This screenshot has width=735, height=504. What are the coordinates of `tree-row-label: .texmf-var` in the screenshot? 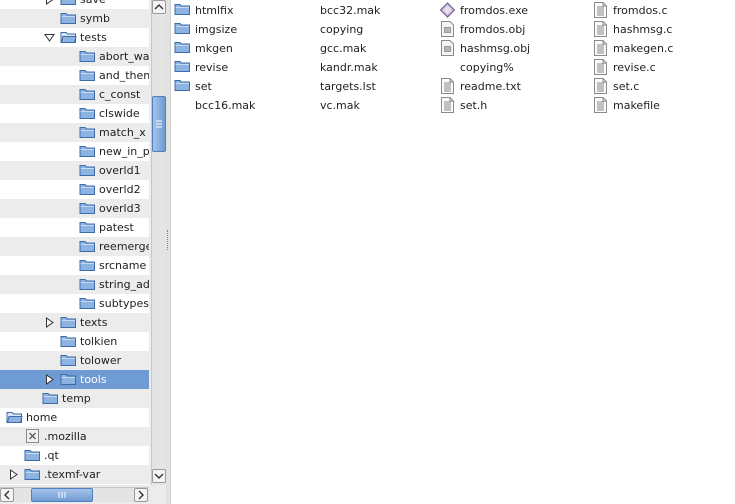 It's located at (72, 474).